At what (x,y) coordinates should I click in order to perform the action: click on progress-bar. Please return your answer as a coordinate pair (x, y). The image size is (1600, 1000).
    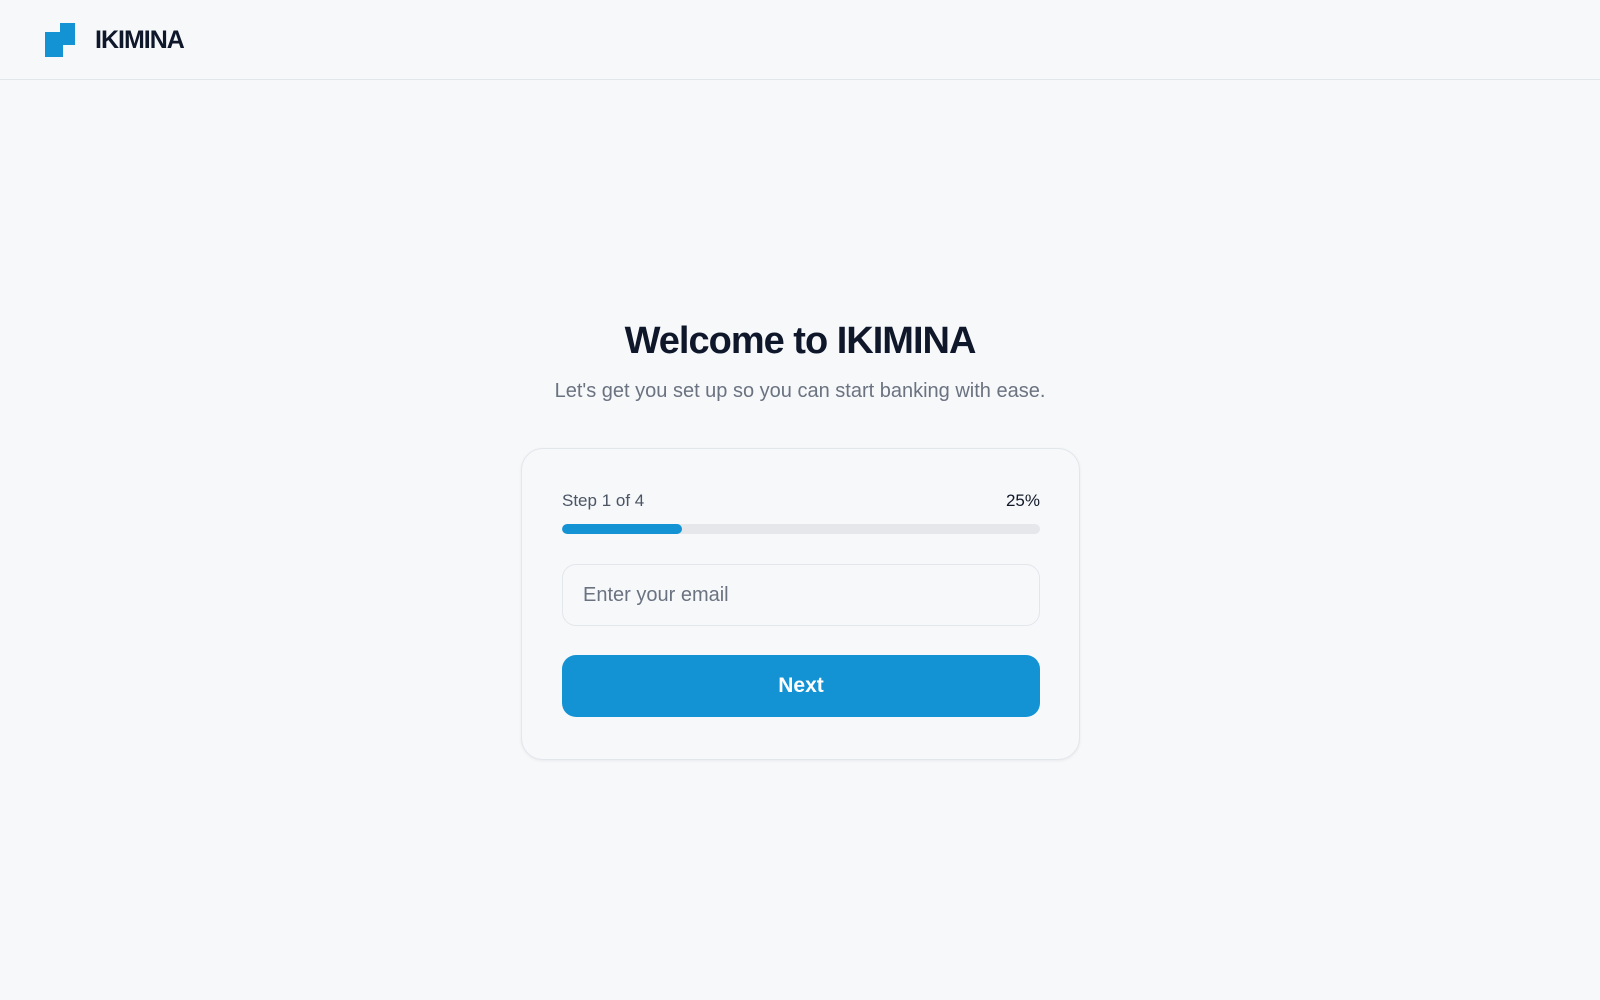
    Looking at the image, I should click on (801, 529).